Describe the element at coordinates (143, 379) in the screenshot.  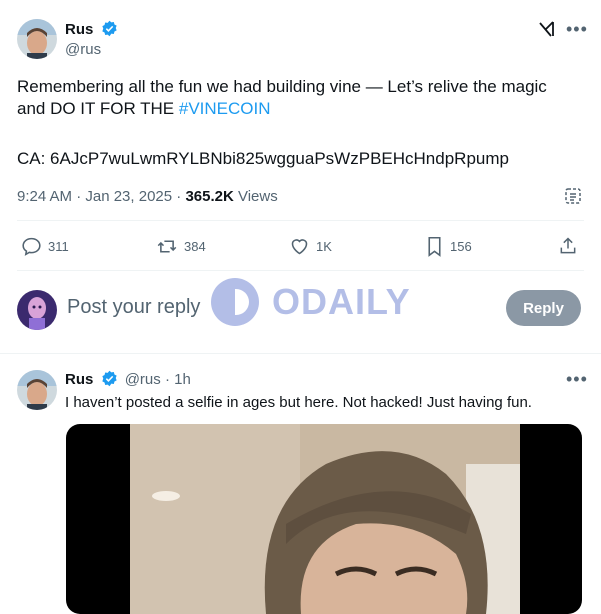
I see `reply-author-handle: @rus` at that location.